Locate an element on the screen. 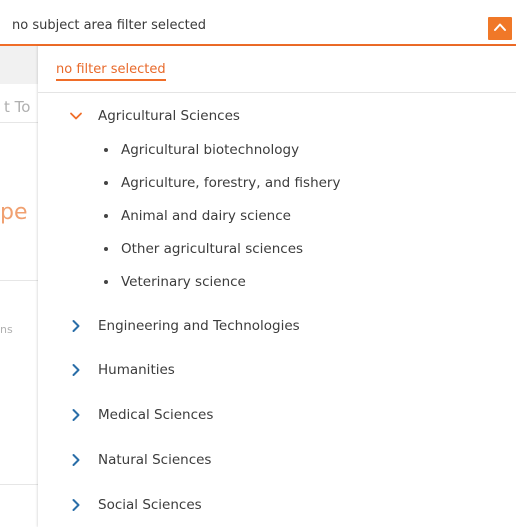 The image size is (516, 527). sub-item-label: Animal and dairy science is located at coordinates (206, 216).